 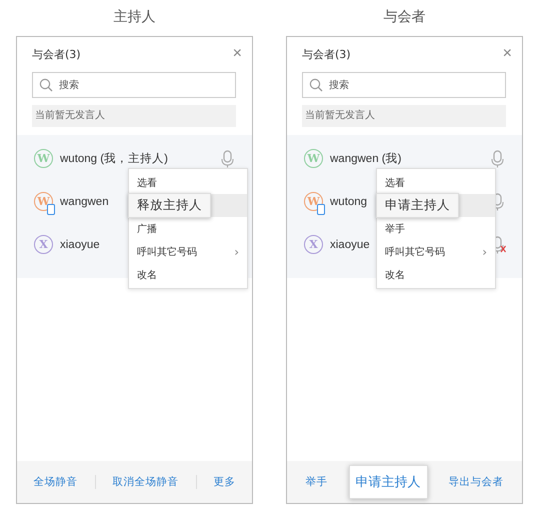 What do you see at coordinates (56, 482) in the screenshot?
I see `footer-link: 全场静音` at bounding box center [56, 482].